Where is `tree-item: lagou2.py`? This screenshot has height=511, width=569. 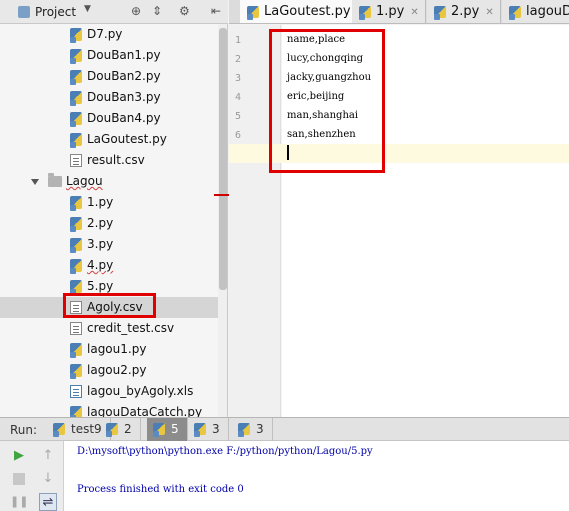 tree-item: lagou2.py is located at coordinates (109, 370).